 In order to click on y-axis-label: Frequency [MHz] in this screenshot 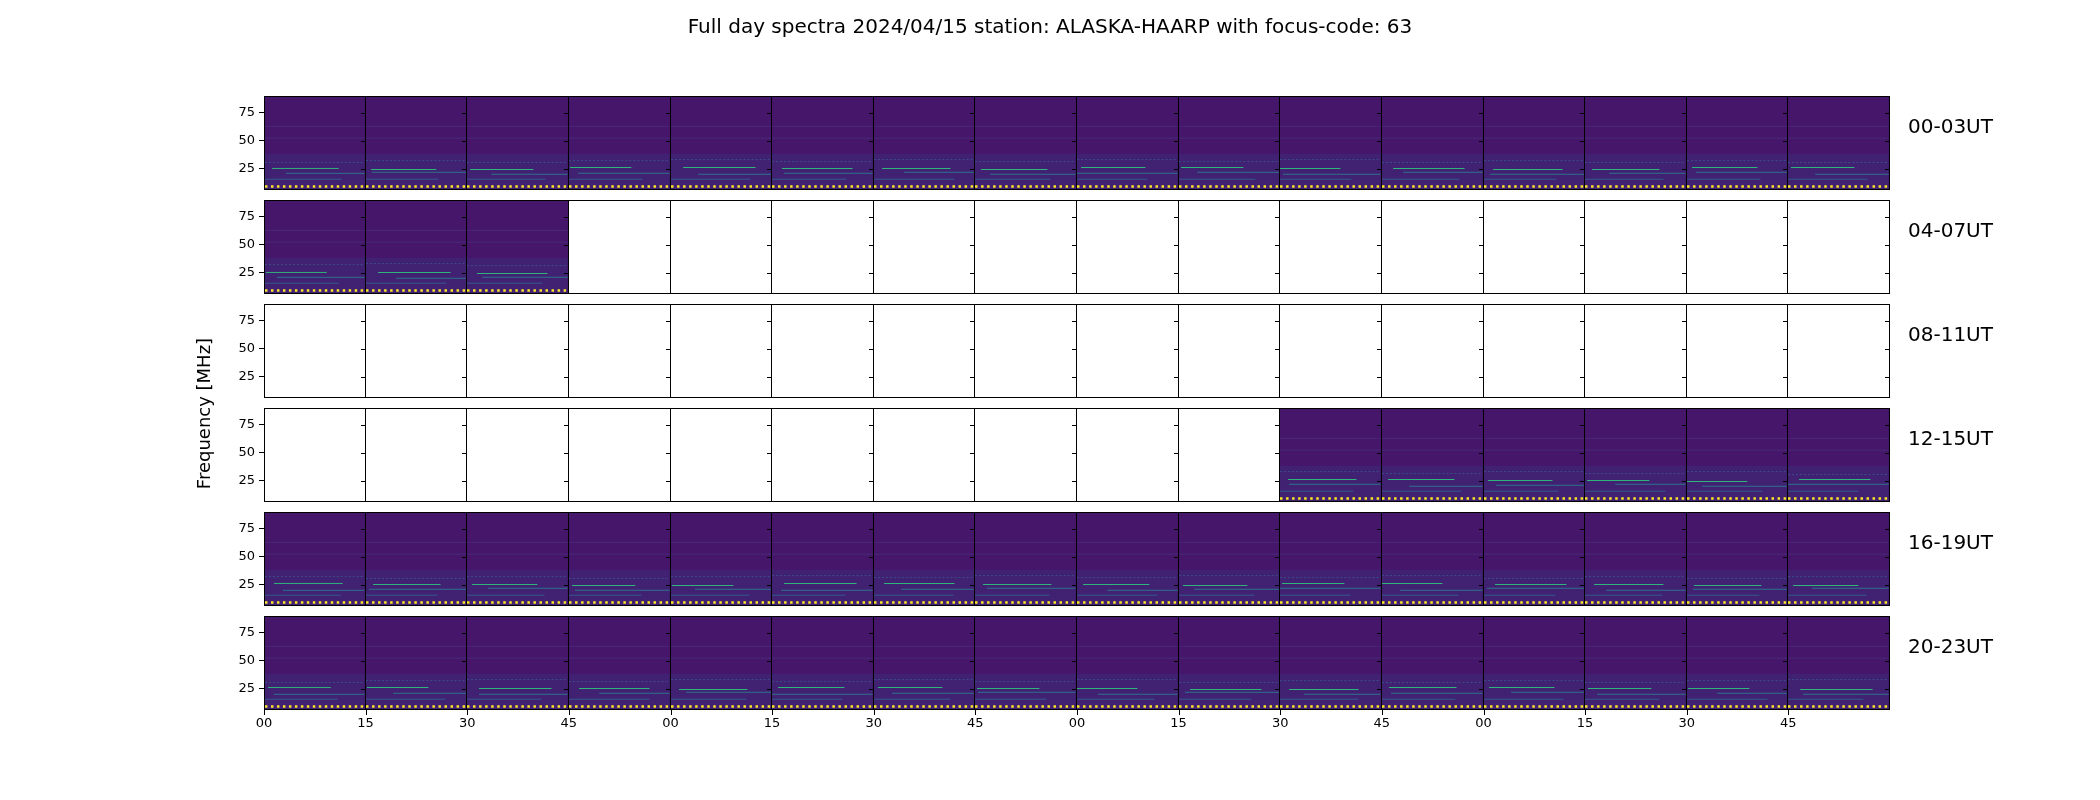, I will do `click(204, 413)`.